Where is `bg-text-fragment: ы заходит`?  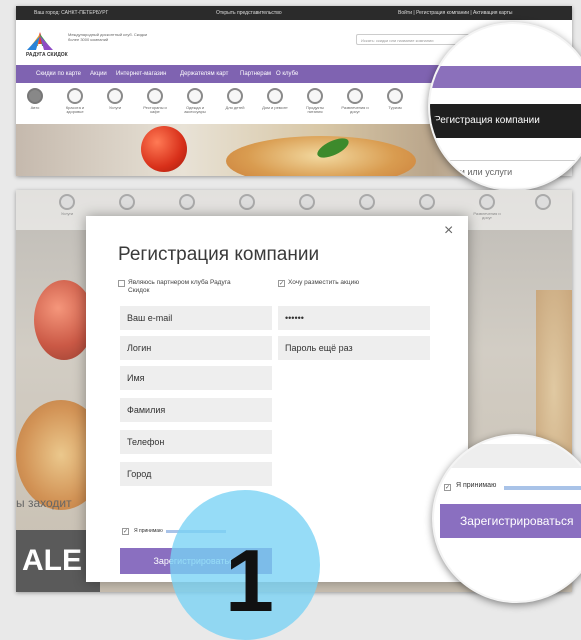
bg-text-fragment: ы заходит is located at coordinates (44, 503).